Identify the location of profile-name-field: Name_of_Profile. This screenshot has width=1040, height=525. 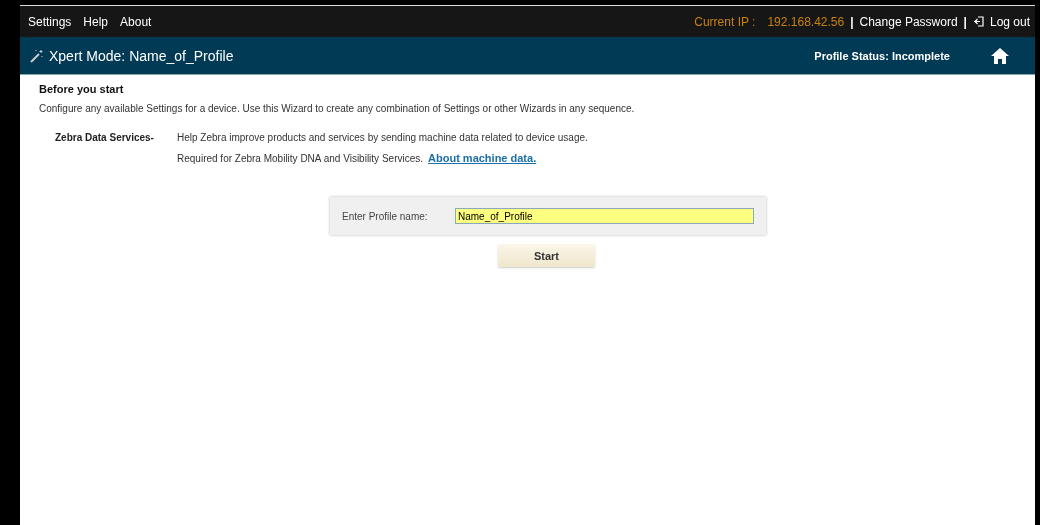
(604, 216).